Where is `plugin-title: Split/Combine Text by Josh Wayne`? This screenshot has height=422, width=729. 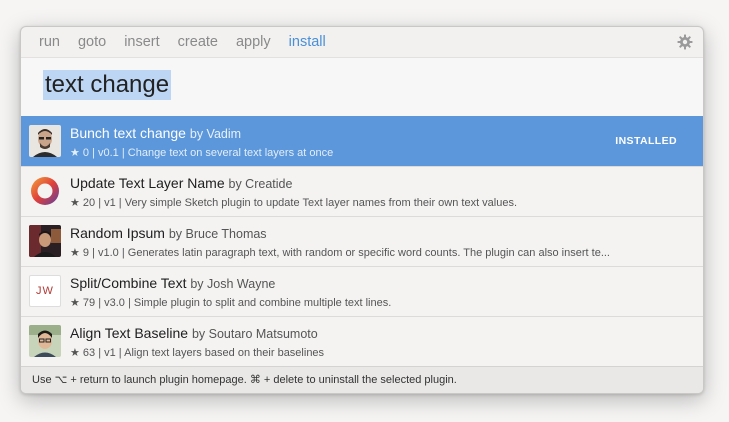 plugin-title: Split/Combine Text by Josh Wayne is located at coordinates (172, 283).